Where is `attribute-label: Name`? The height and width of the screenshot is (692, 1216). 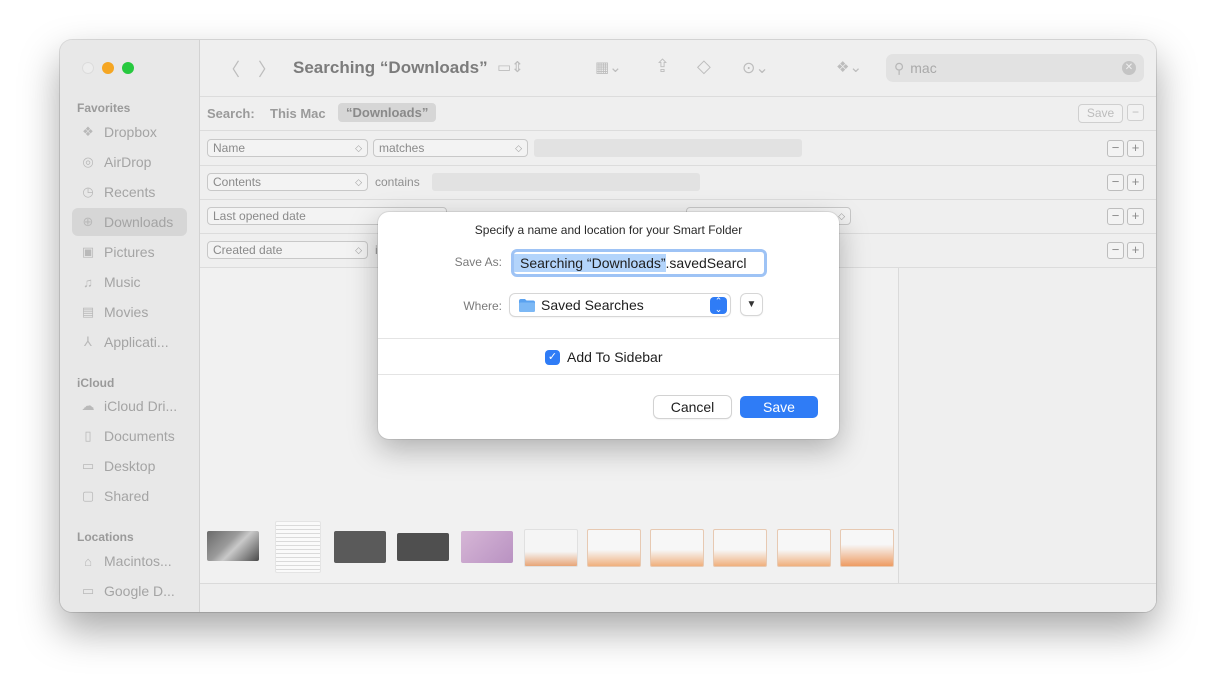
attribute-label: Name is located at coordinates (229, 148).